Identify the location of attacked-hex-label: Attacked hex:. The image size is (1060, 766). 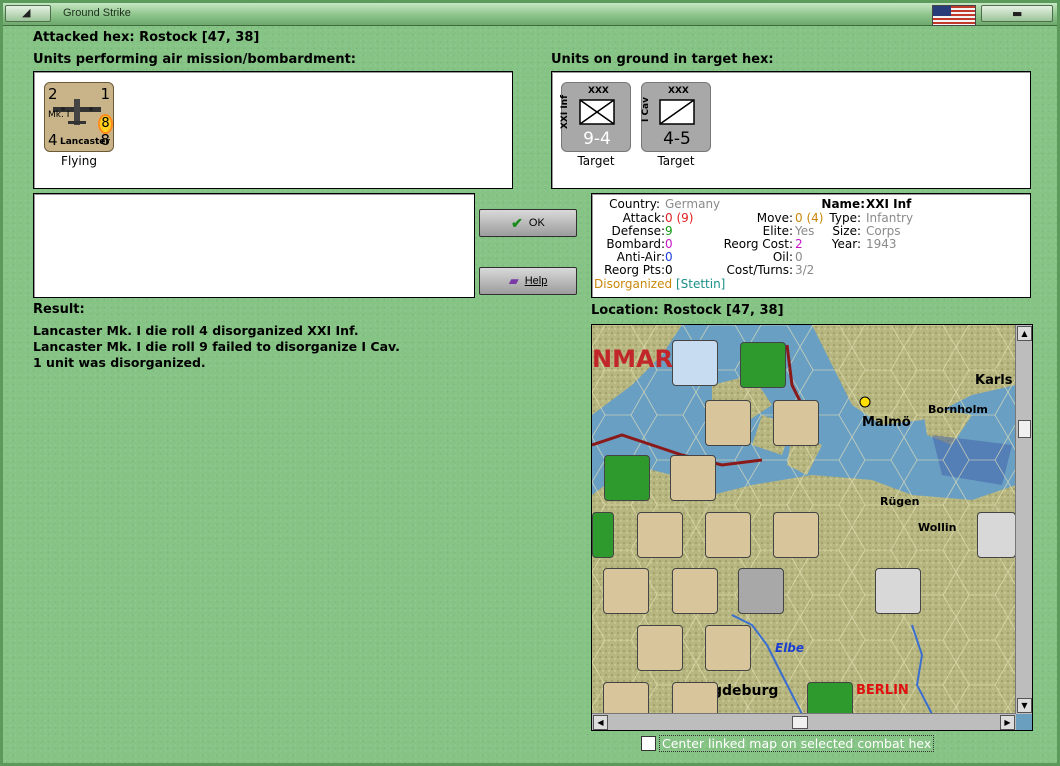
(84, 37).